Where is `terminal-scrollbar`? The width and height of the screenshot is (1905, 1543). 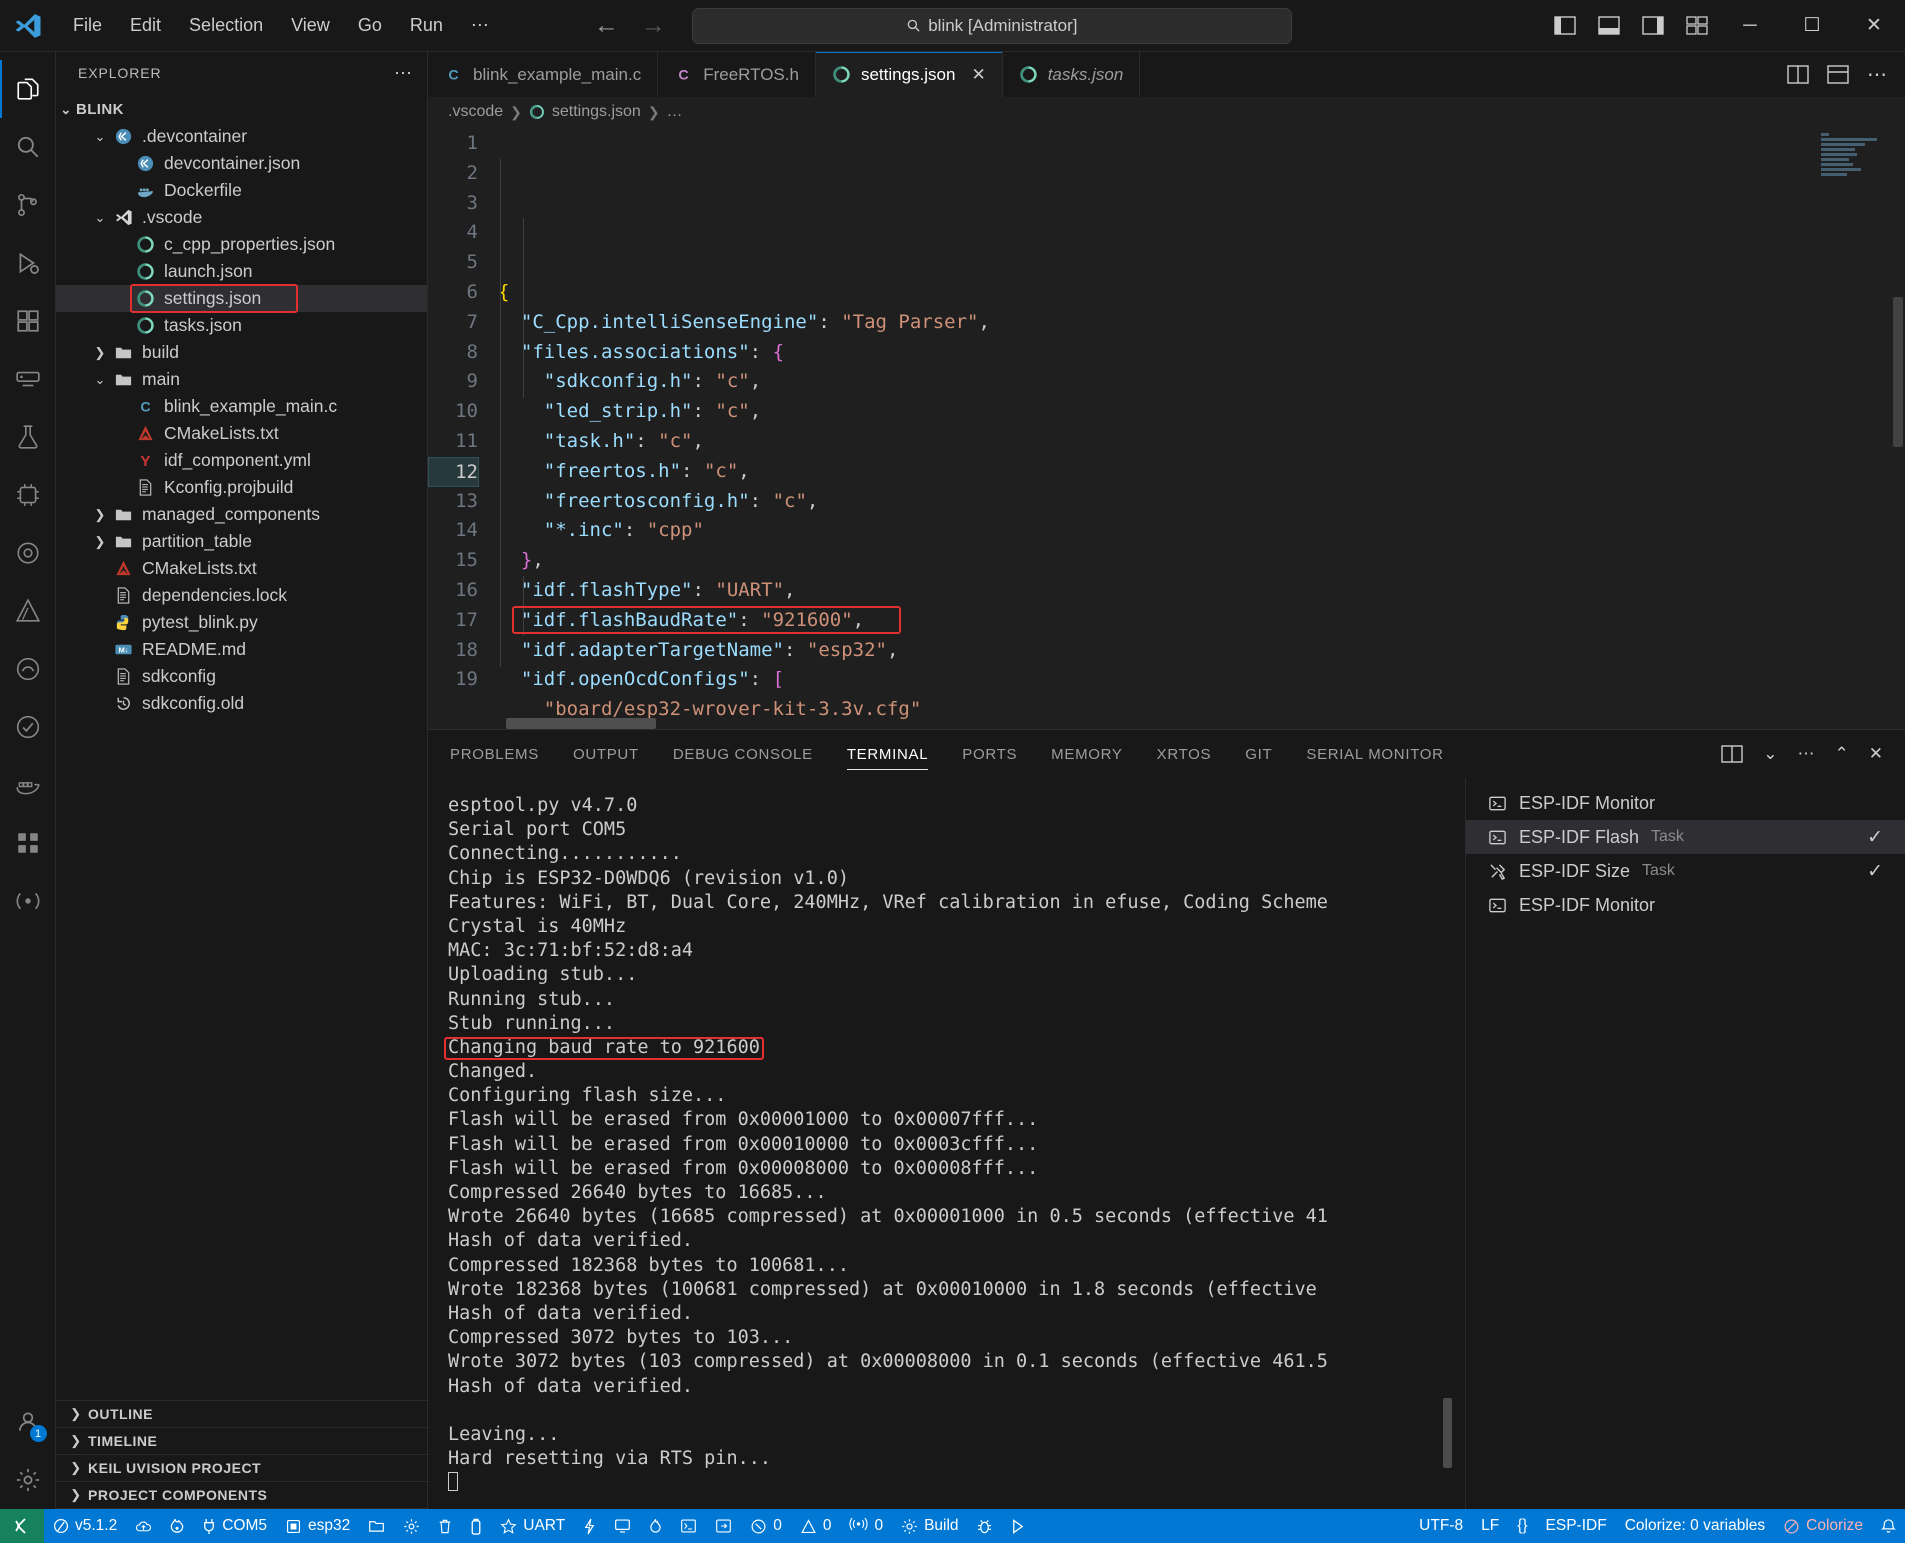
terminal-scrollbar is located at coordinates (1448, 1143).